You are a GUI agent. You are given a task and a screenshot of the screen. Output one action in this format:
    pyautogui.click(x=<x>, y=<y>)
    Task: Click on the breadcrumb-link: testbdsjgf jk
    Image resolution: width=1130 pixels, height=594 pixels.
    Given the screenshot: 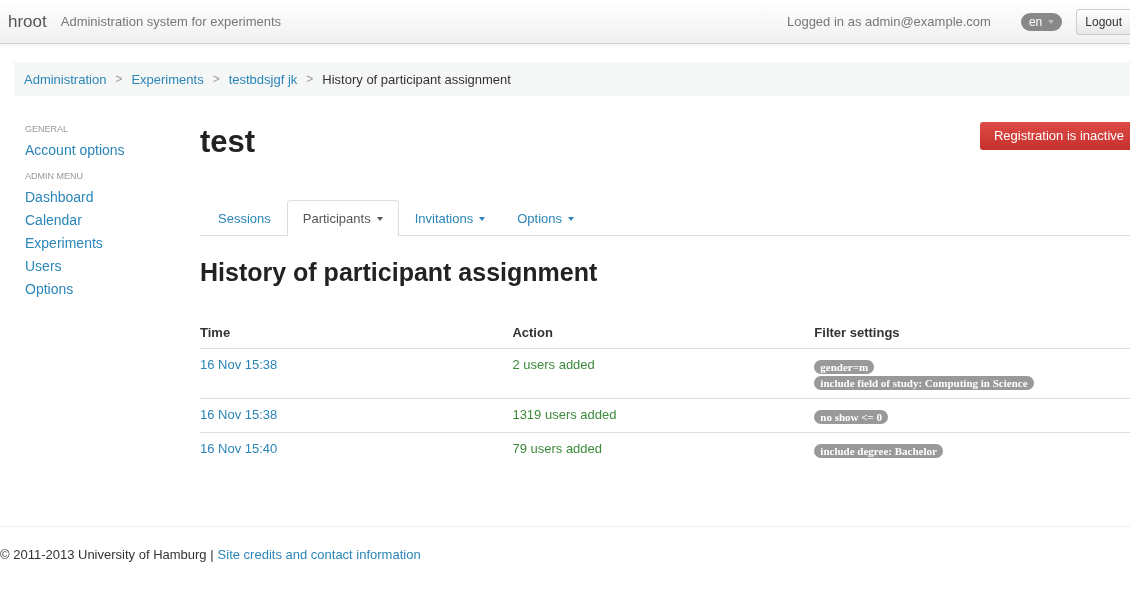 What is the action you would take?
    pyautogui.click(x=263, y=79)
    